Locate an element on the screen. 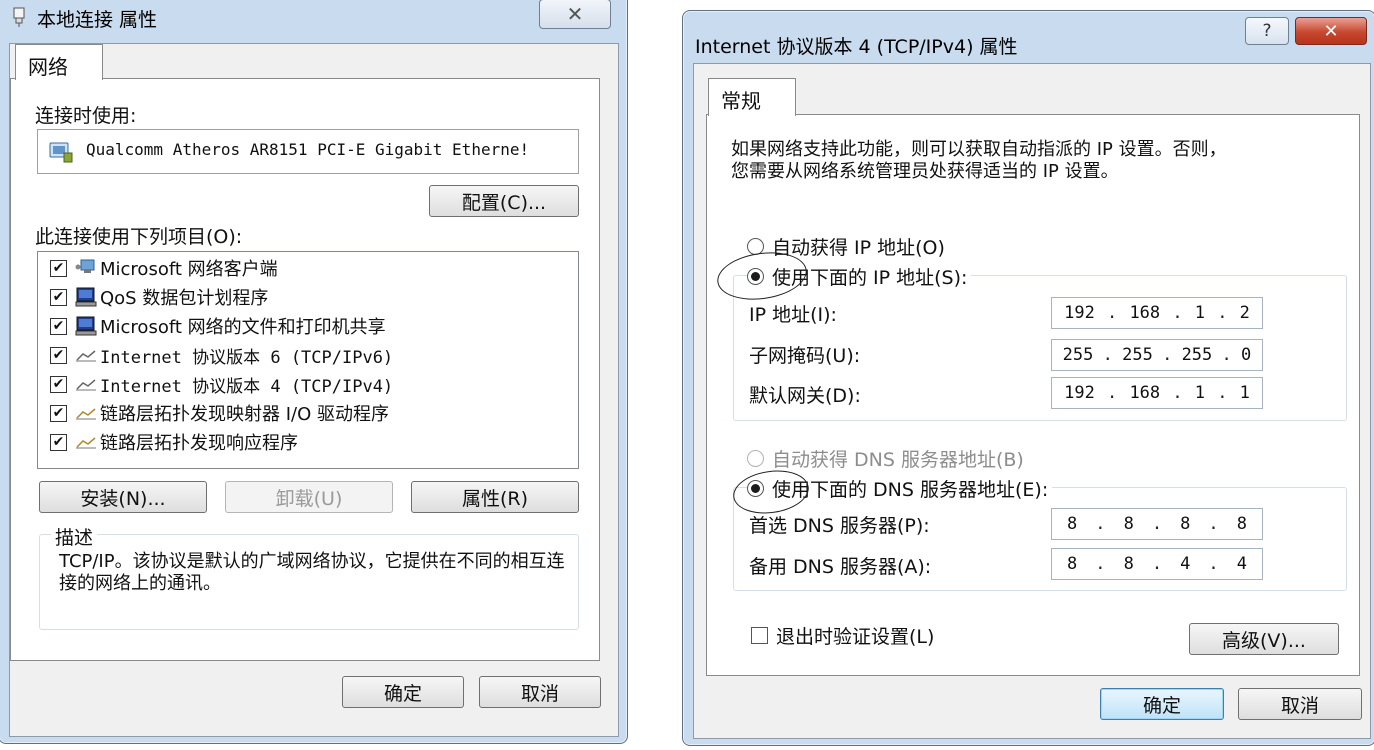 This screenshot has width=1374, height=750. items-label: 此连接使用下列项目(O): is located at coordinates (139, 237).